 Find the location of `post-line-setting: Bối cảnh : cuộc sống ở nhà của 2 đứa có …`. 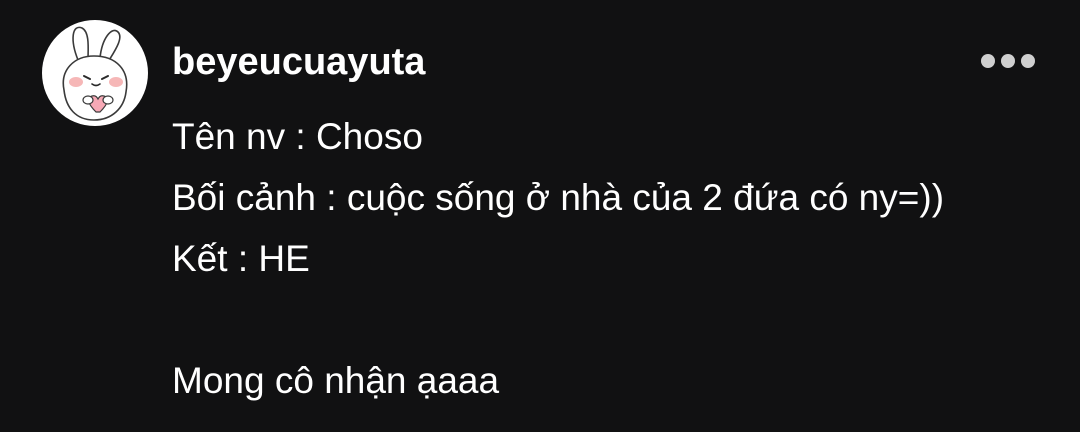

post-line-setting: Bối cảnh : cuộc sống ở nhà của 2 đứa có … is located at coordinates (558, 197).